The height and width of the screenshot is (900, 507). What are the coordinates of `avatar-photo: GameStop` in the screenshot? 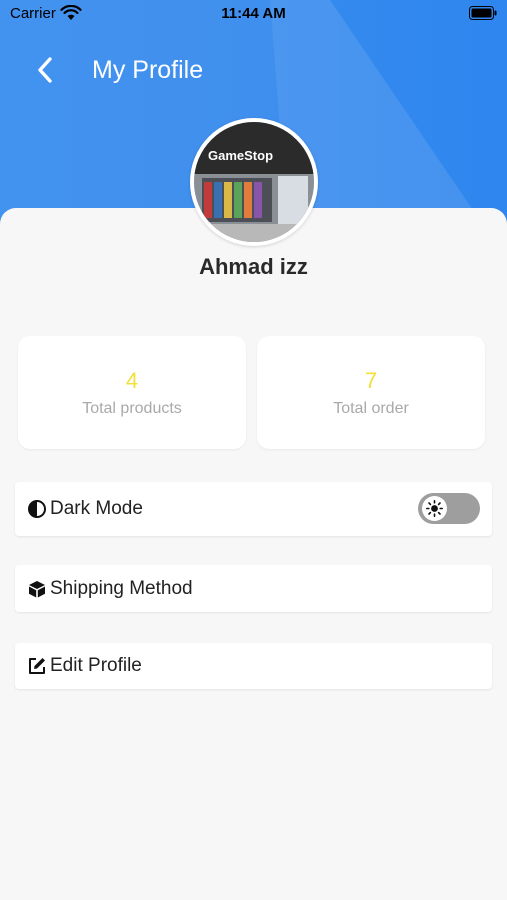 It's located at (254, 182).